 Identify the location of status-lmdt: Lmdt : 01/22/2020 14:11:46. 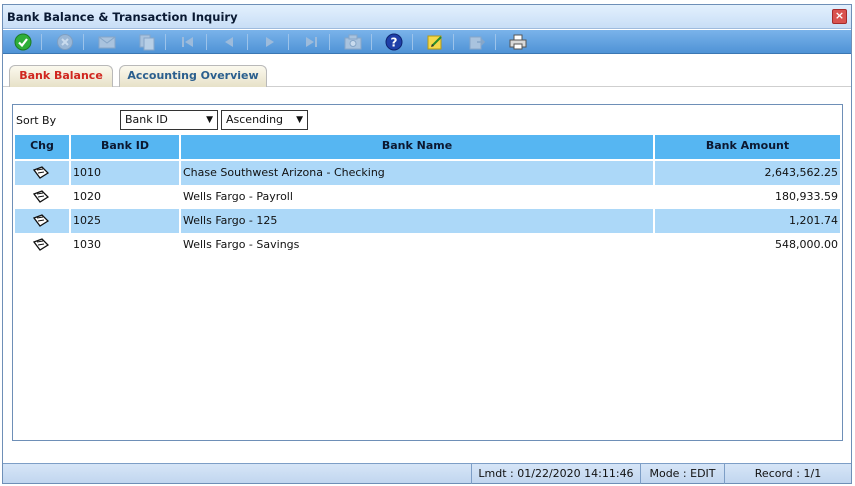
(556, 473).